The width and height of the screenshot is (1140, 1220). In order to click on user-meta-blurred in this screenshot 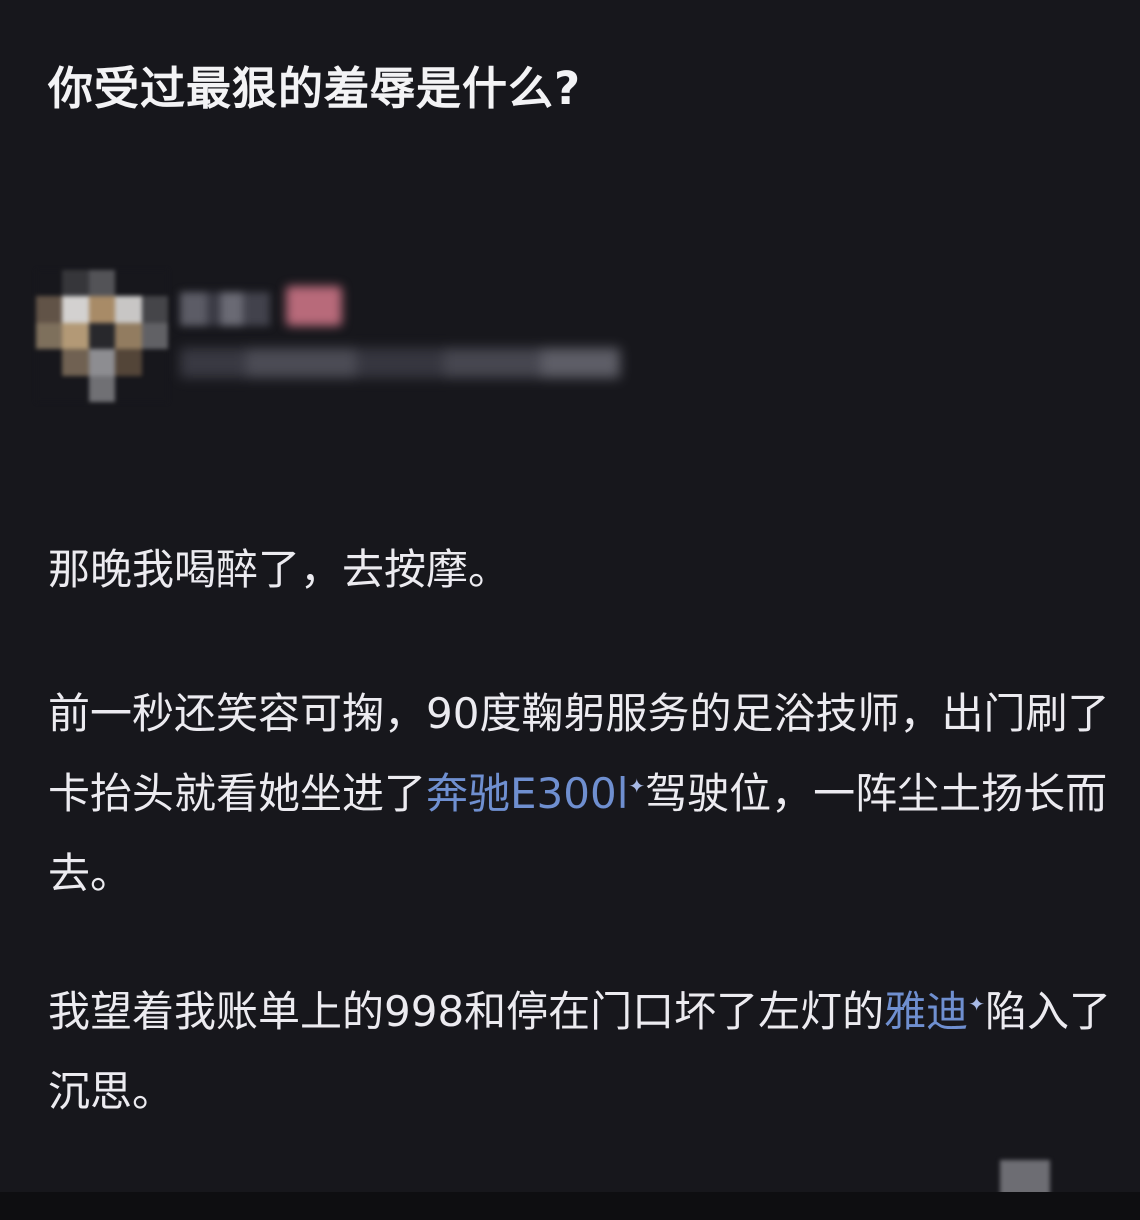, I will do `click(400, 363)`.